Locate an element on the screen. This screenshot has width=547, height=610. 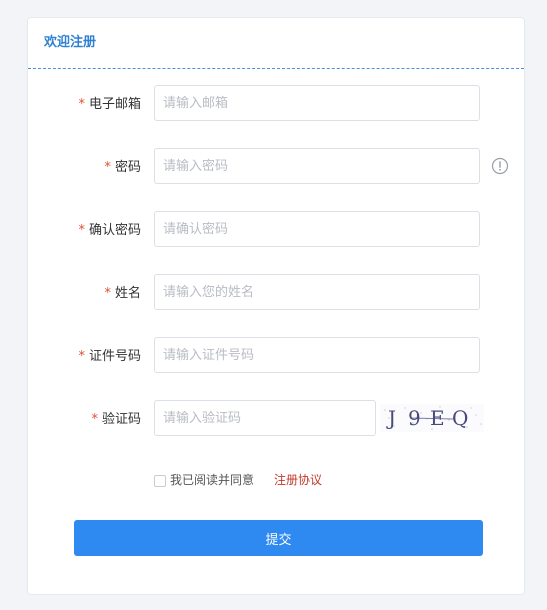
name-row: * 姓名 is located at coordinates (276, 292).